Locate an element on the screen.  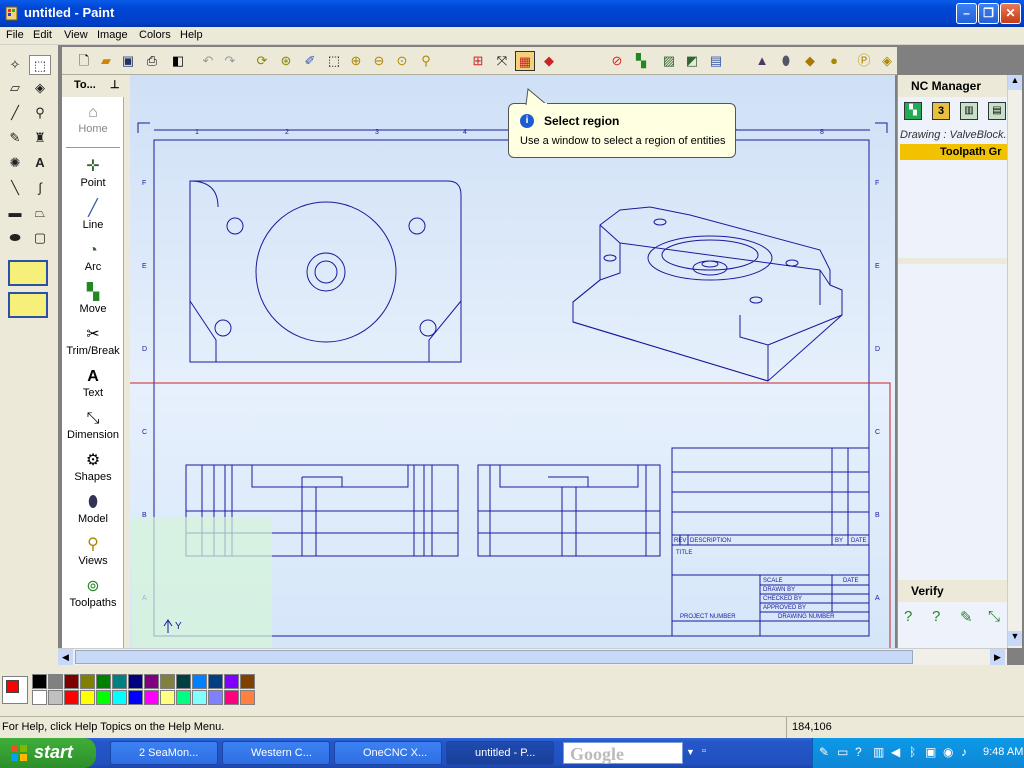
foreground-color is located at coordinates (12, 686).